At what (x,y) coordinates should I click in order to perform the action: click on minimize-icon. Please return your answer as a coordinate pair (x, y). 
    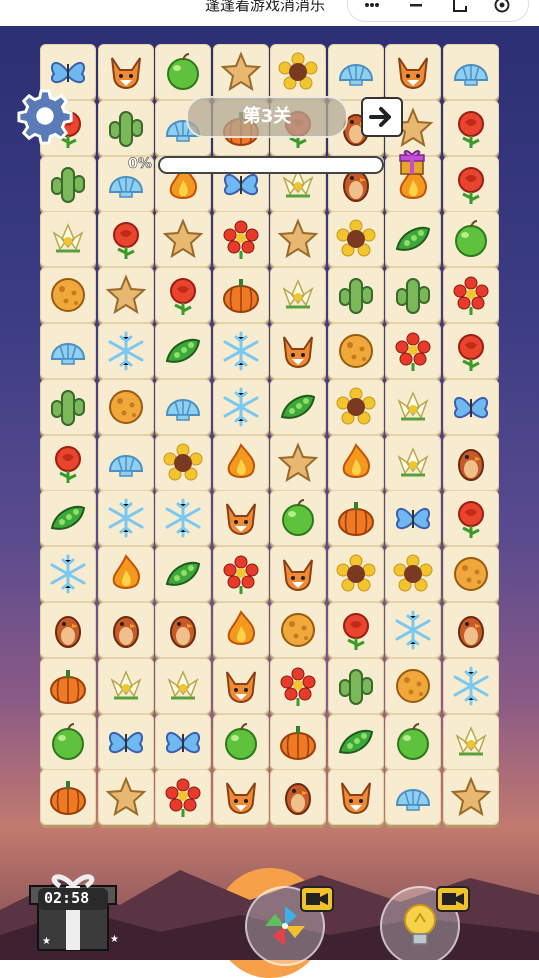
    Looking at the image, I should click on (416, 6).